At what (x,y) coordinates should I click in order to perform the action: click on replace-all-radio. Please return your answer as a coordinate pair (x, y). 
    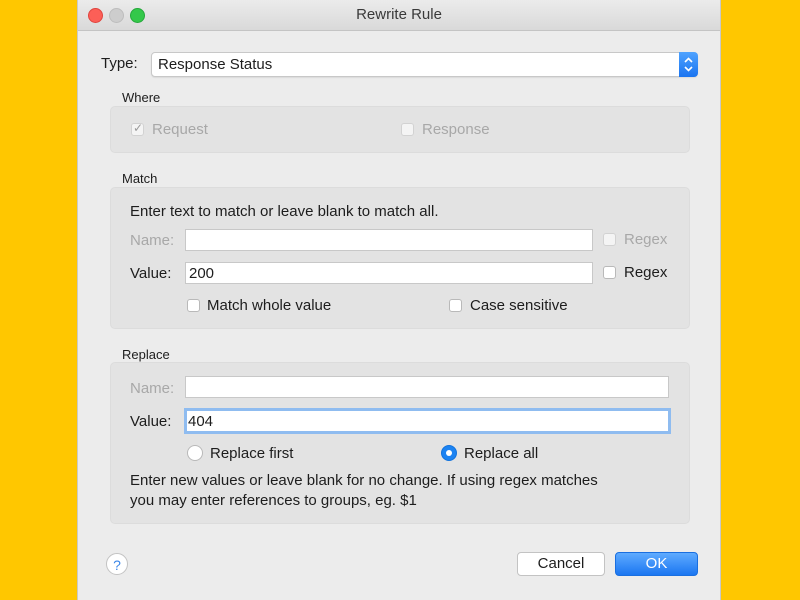
    Looking at the image, I should click on (449, 453).